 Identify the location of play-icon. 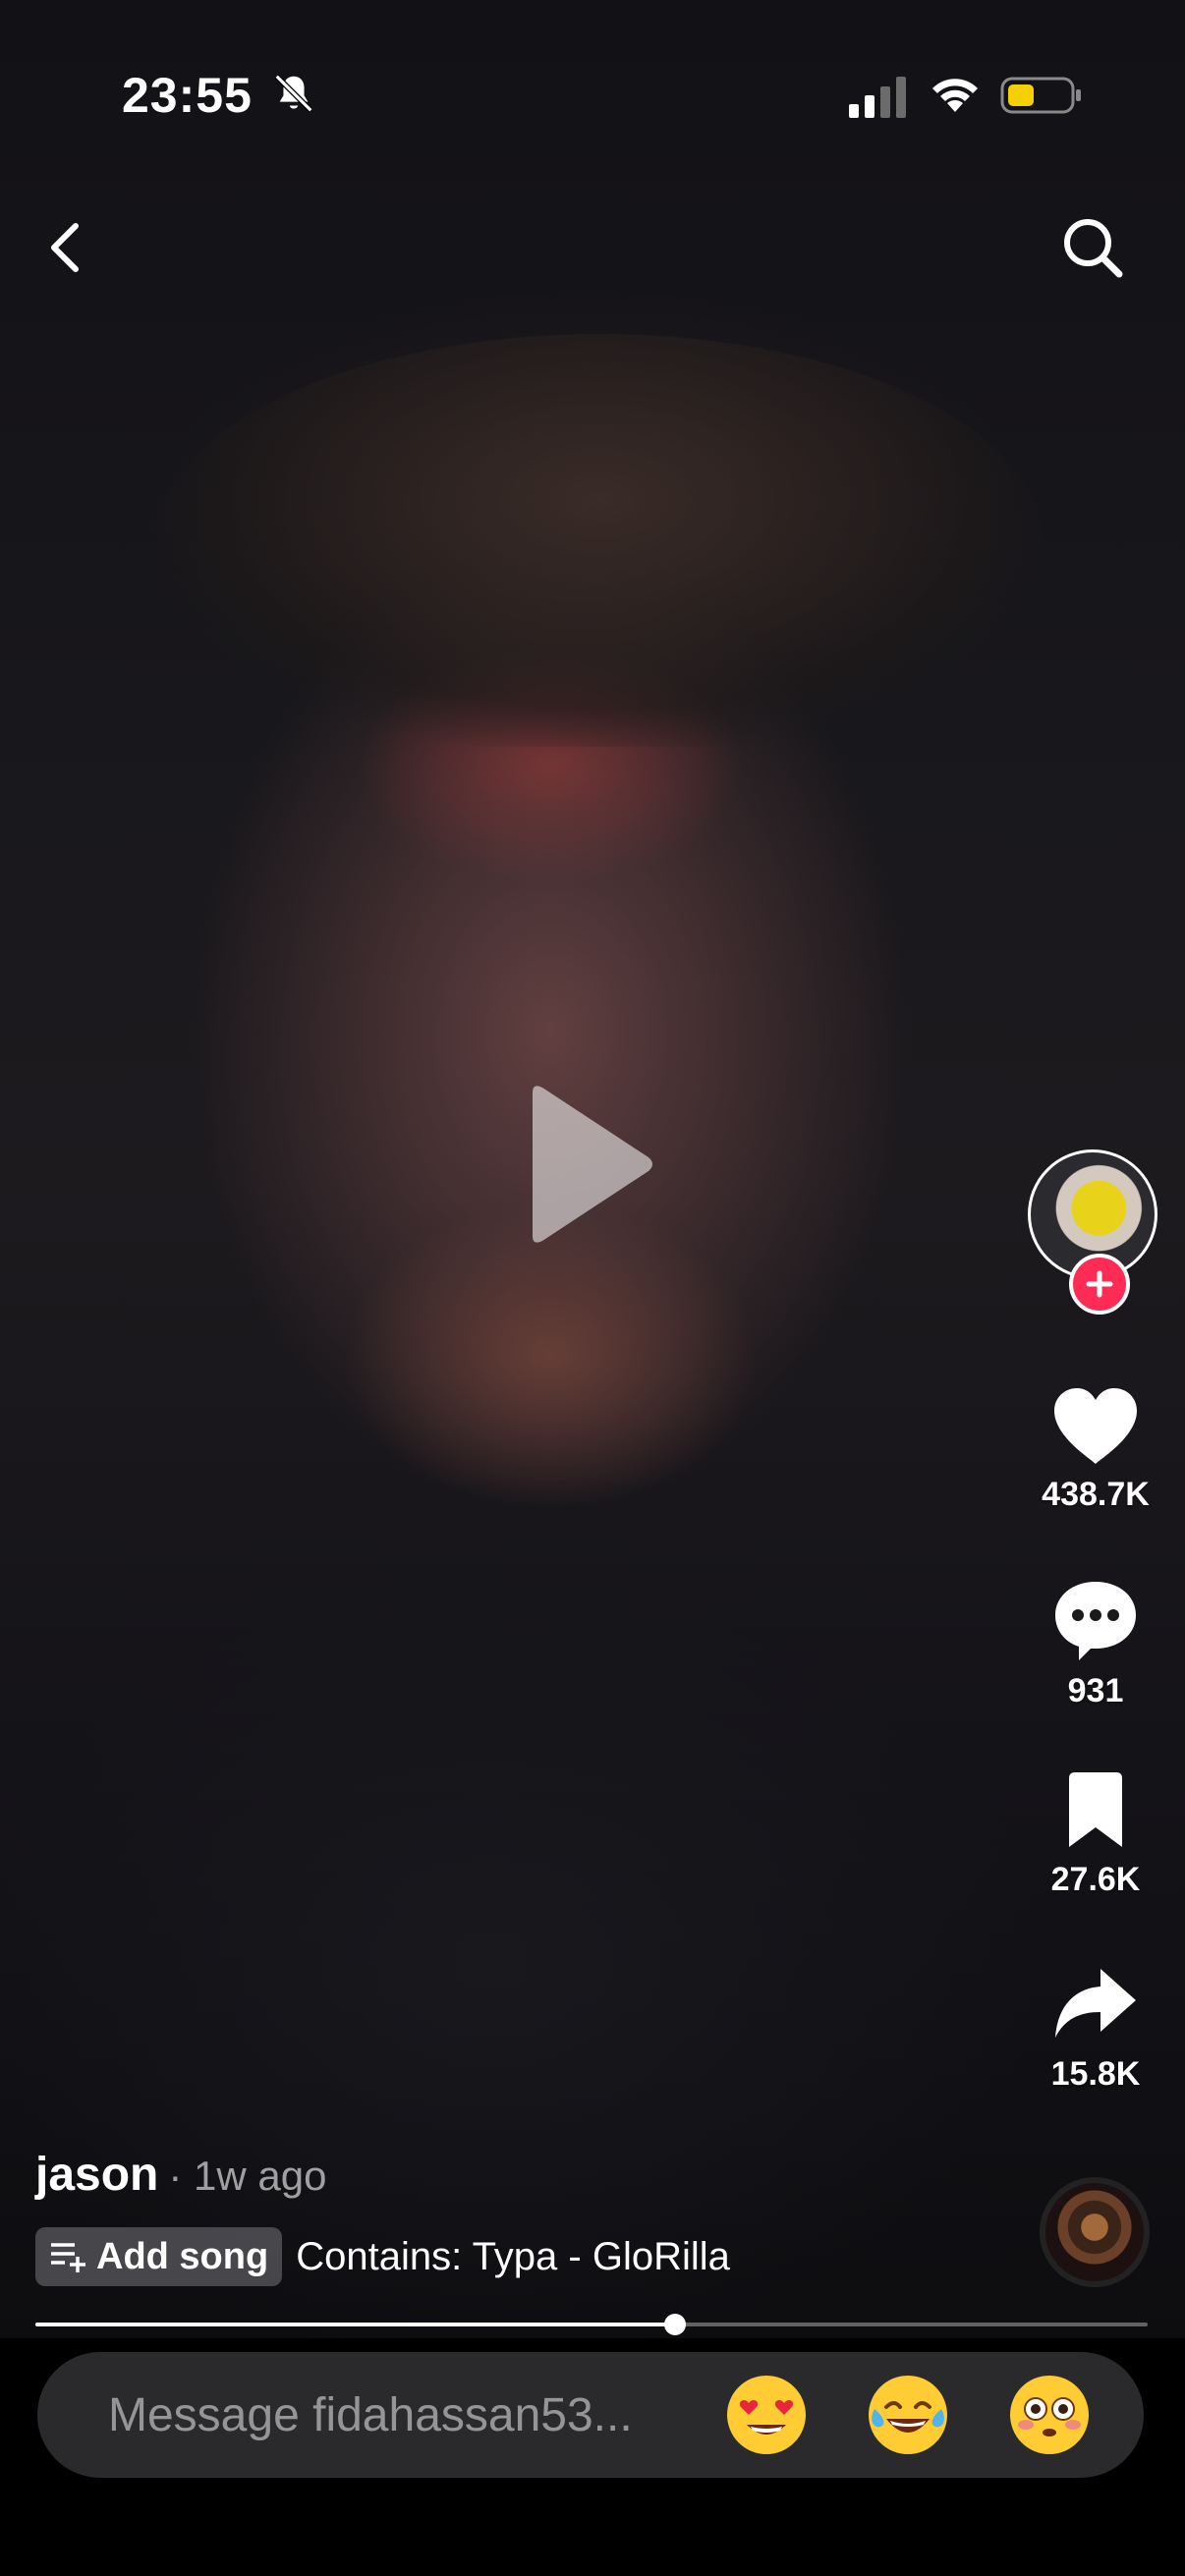
(590, 1164).